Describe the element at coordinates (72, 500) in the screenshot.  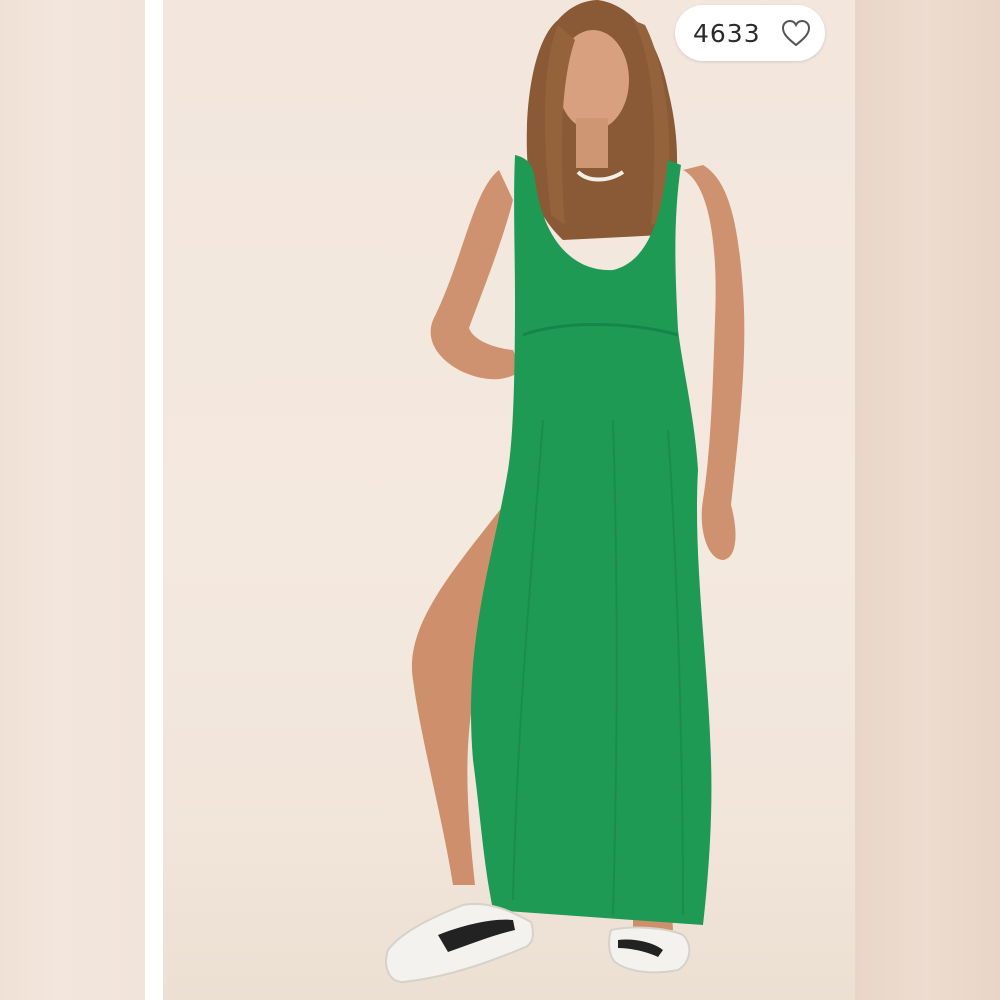
I see `blurred-side-panel-left` at that location.